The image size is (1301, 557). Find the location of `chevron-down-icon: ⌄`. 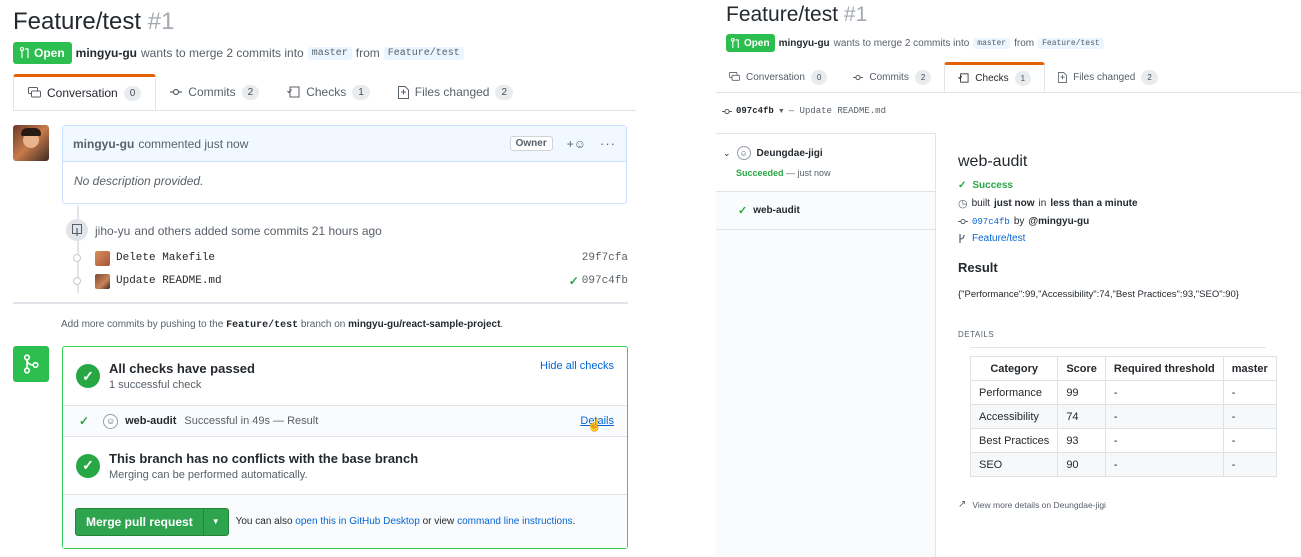

chevron-down-icon: ⌄ is located at coordinates (727, 153).